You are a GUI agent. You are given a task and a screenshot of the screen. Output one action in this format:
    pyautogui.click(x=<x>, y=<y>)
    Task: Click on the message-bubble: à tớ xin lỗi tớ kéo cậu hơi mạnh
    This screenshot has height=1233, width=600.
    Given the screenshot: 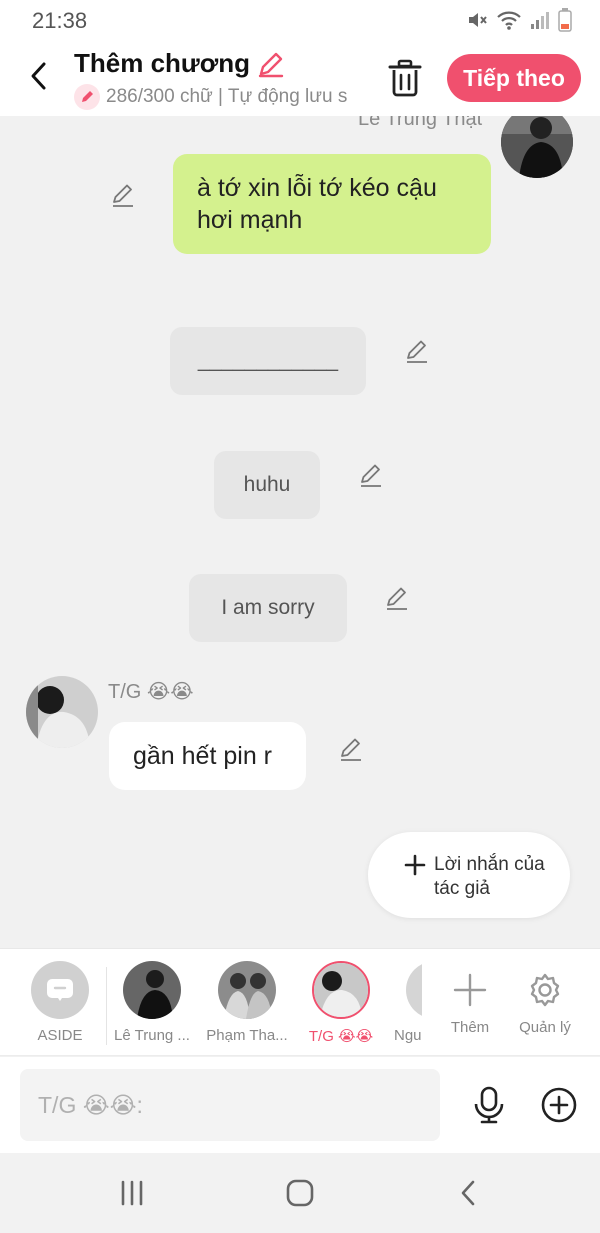 What is the action you would take?
    pyautogui.click(x=332, y=204)
    